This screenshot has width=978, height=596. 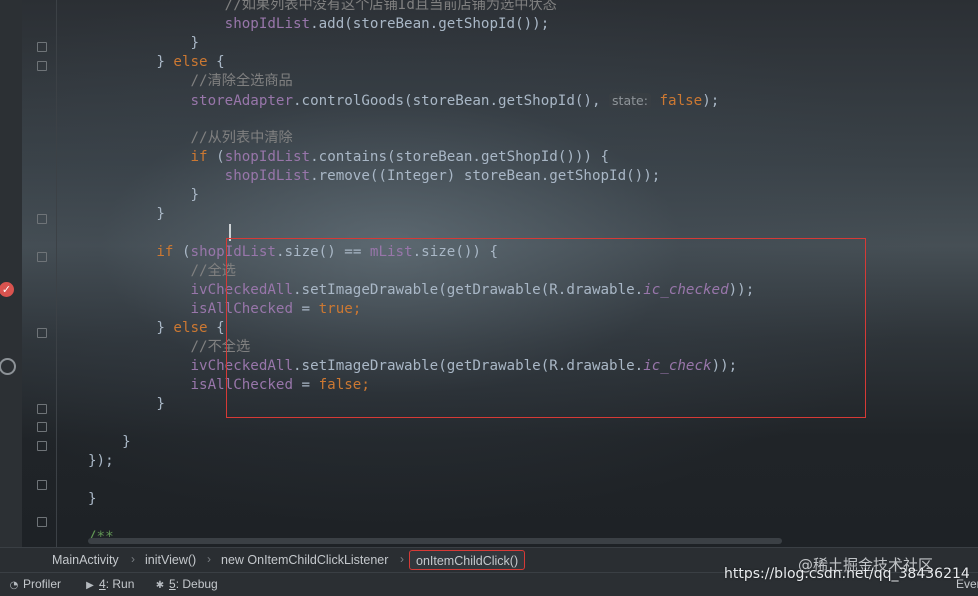 What do you see at coordinates (847, 574) in the screenshot?
I see `watermark-url: https://blog.csdn.net/qq_38436214` at bounding box center [847, 574].